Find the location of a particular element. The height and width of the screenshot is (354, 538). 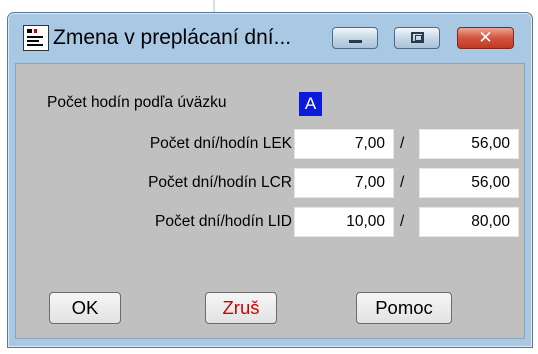

app-icon is located at coordinates (36, 38).